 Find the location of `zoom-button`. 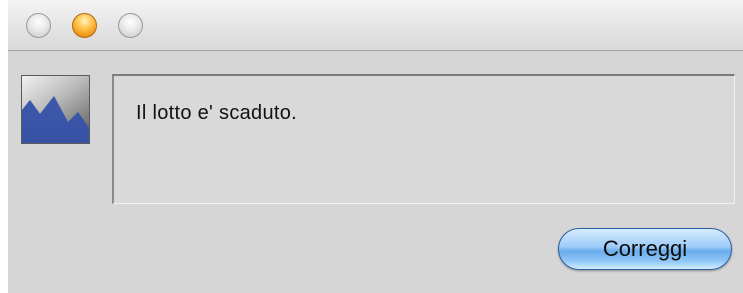

zoom-button is located at coordinates (130, 25).